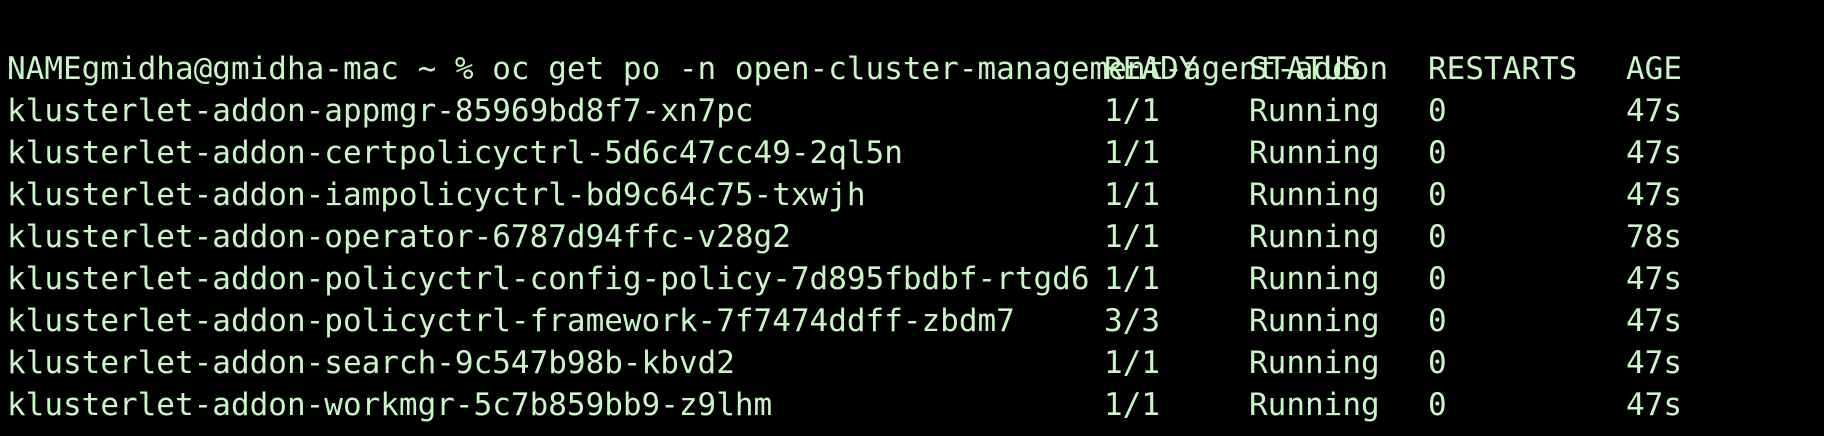 The image size is (1824, 436). I want to click on pod-ready: 3/3, so click(1132, 321).